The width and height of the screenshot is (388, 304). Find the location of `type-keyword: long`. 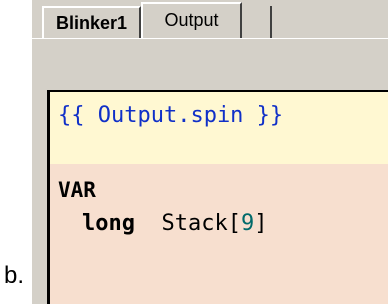

type-keyword: long is located at coordinates (108, 223).